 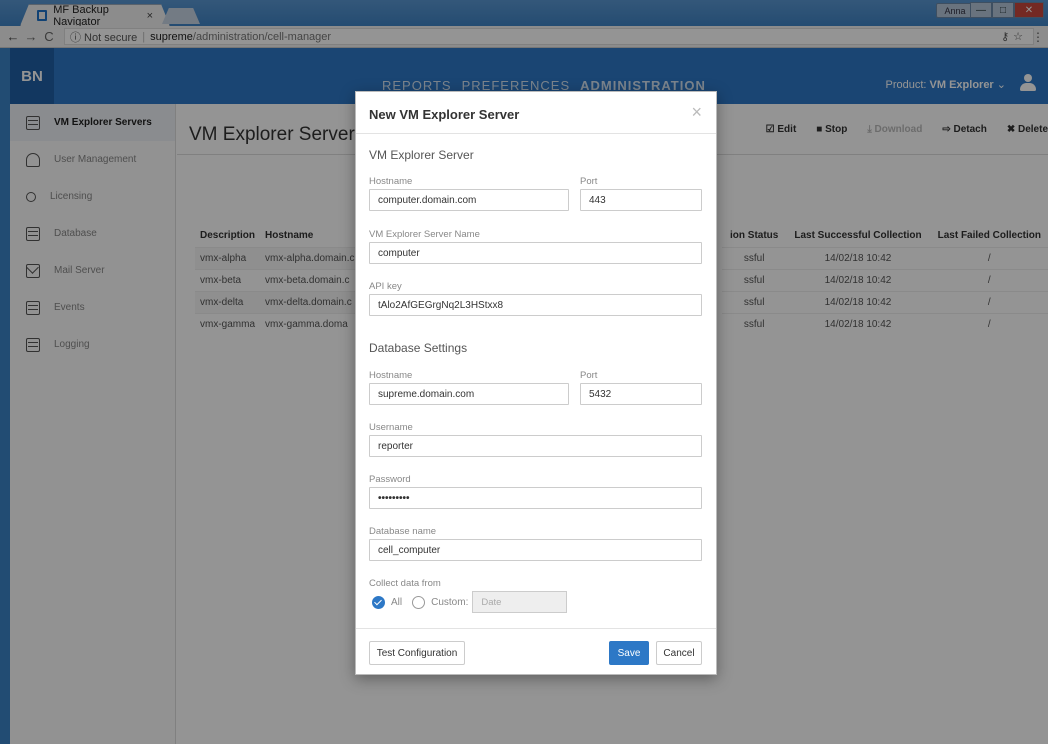 I want to click on db-hostname-label: Hostname, so click(x=391, y=375).